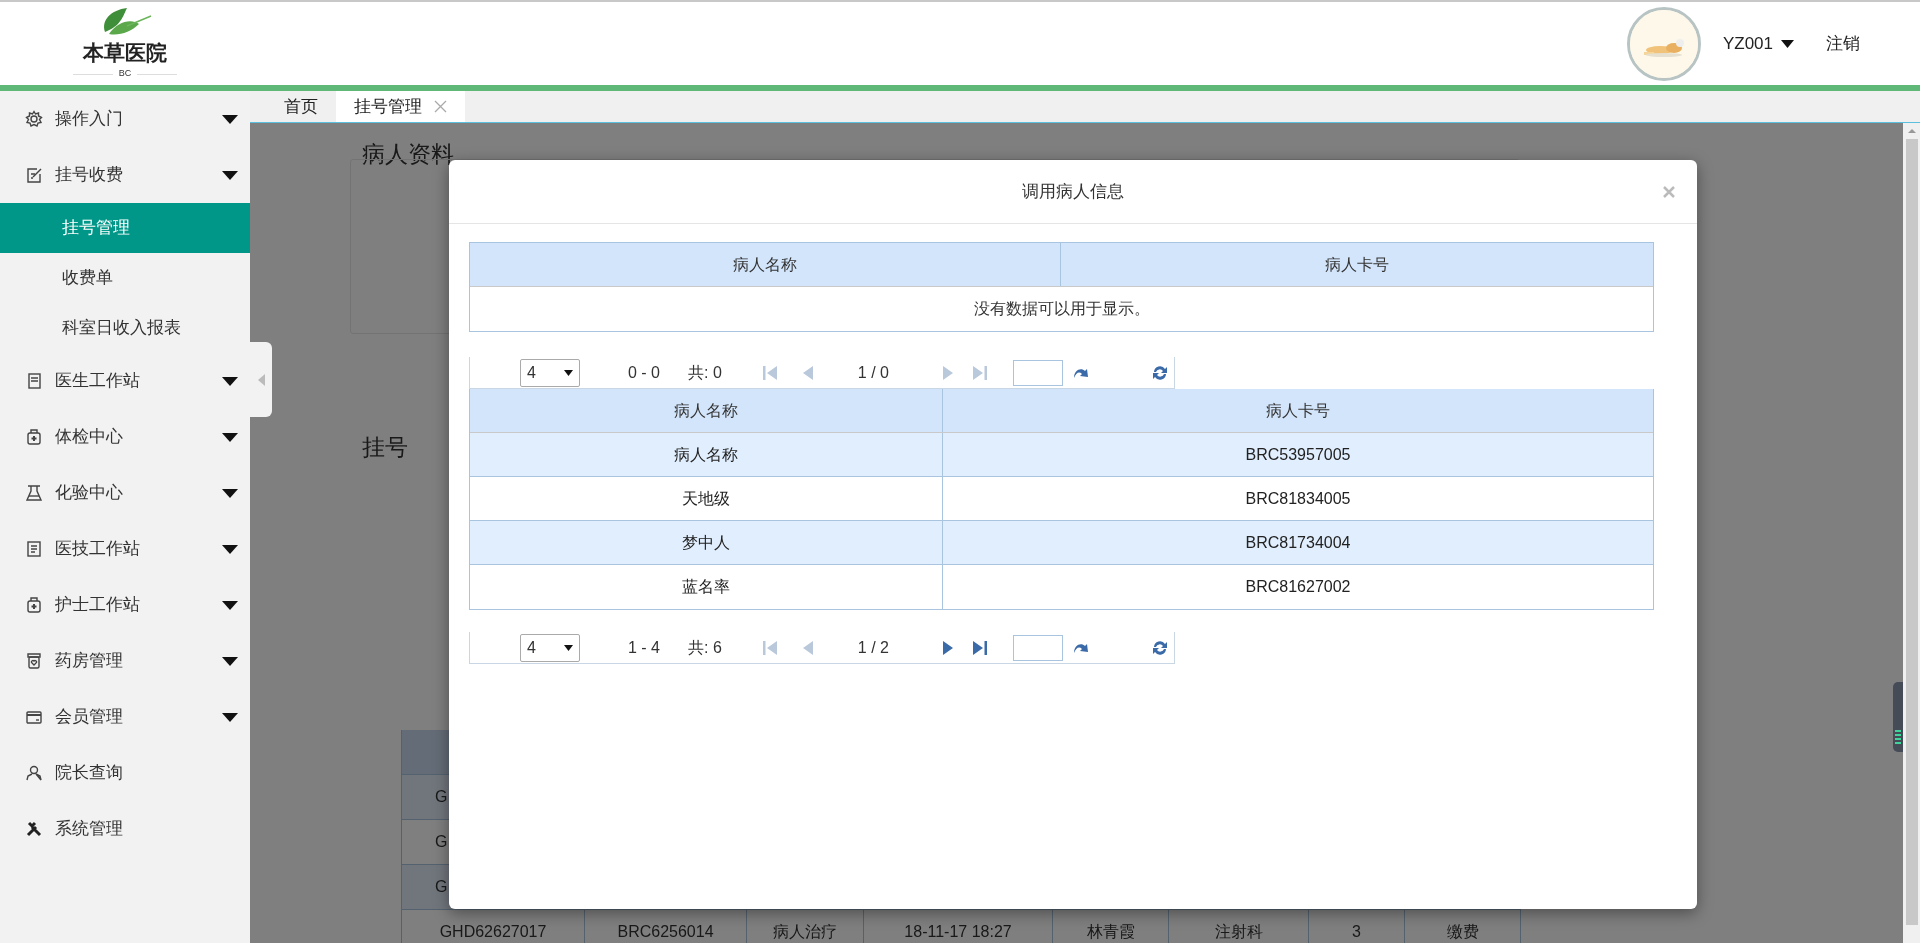 This screenshot has height=943, width=1920. What do you see at coordinates (1239, 926) in the screenshot?
I see `table-cell: 注射科` at bounding box center [1239, 926].